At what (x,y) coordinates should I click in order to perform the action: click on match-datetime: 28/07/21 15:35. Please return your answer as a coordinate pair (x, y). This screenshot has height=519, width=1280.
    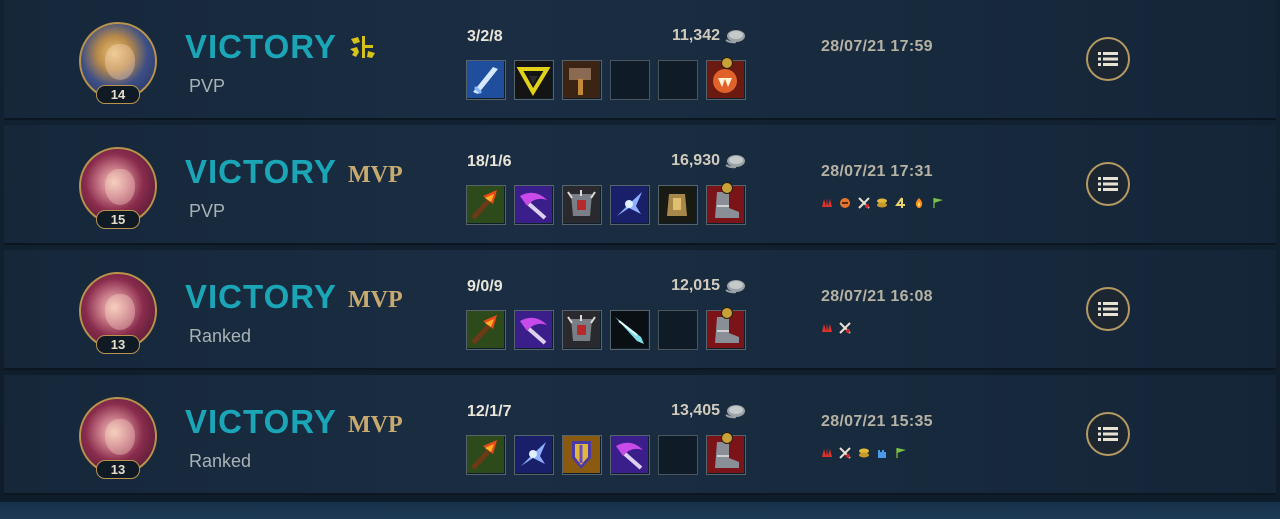
    Looking at the image, I should click on (877, 421).